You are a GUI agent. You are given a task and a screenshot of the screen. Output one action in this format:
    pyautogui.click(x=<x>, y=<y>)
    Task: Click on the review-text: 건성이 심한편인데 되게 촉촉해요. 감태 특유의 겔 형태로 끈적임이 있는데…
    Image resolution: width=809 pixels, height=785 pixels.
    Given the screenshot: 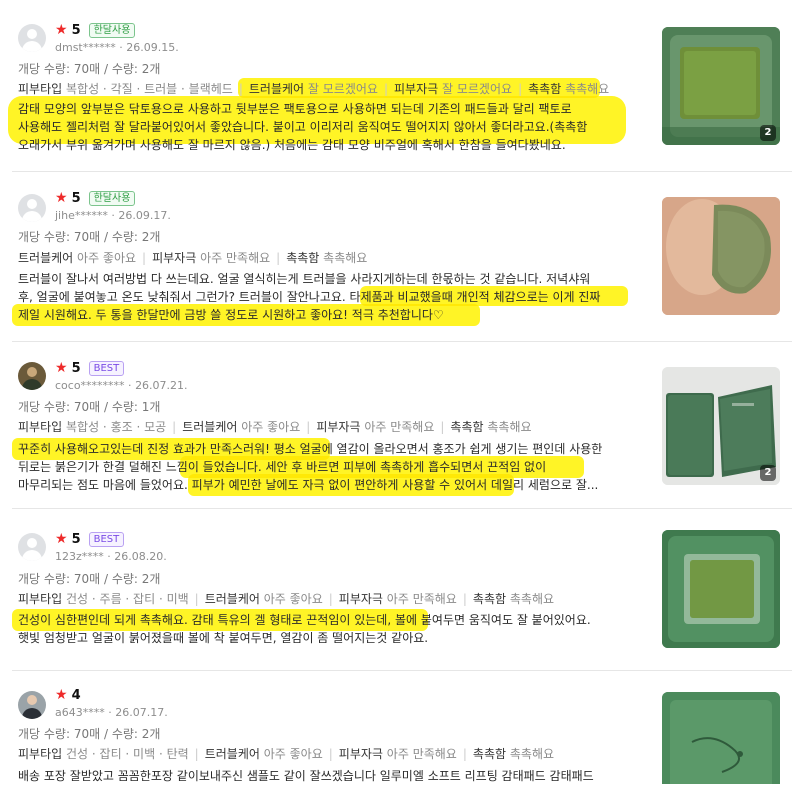 What is the action you would take?
    pyautogui.click(x=304, y=629)
    